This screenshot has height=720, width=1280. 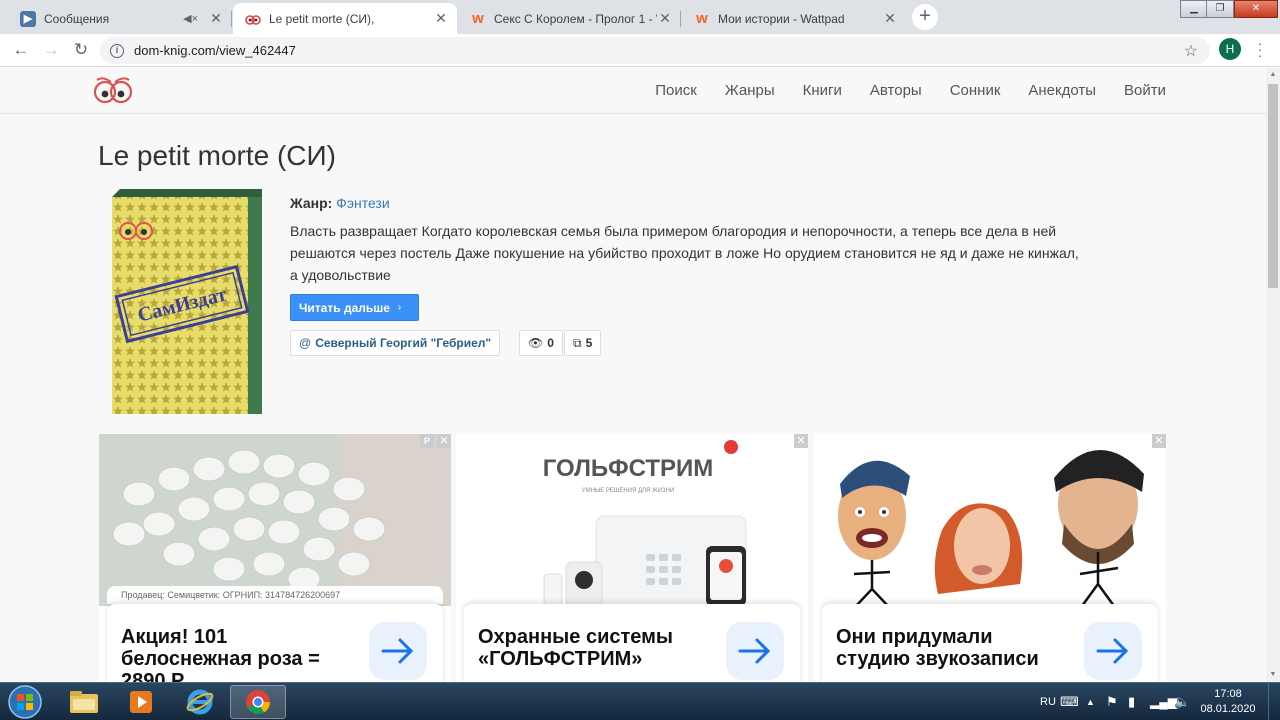 What do you see at coordinates (51, 50) in the screenshot?
I see `forward-icon: →` at bounding box center [51, 50].